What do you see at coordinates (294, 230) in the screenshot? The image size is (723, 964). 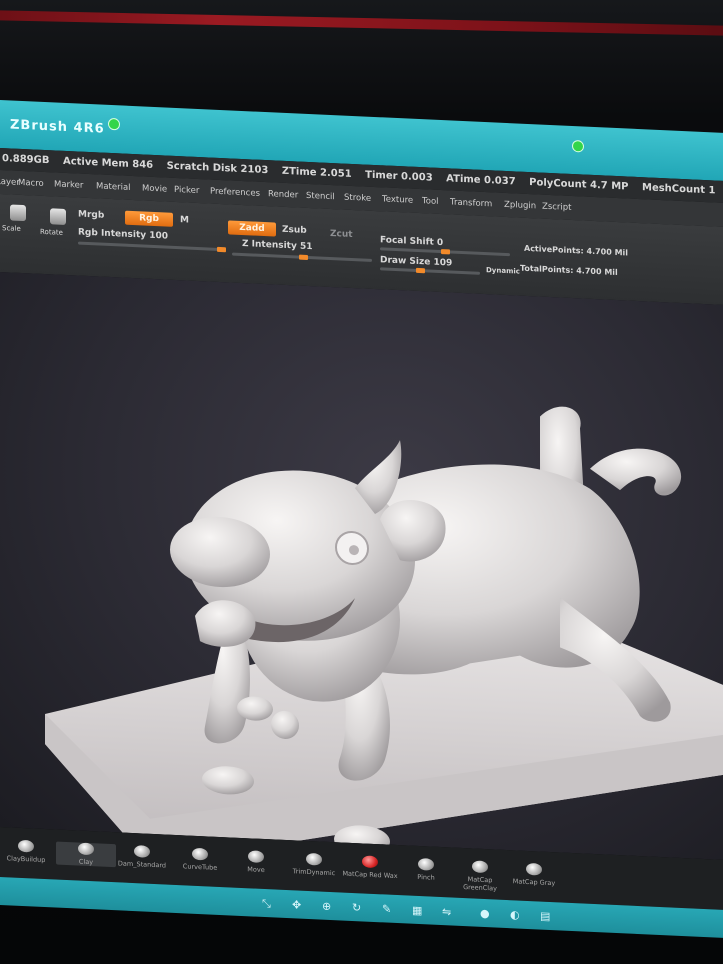 I see `zsub-button: Zsub` at bounding box center [294, 230].